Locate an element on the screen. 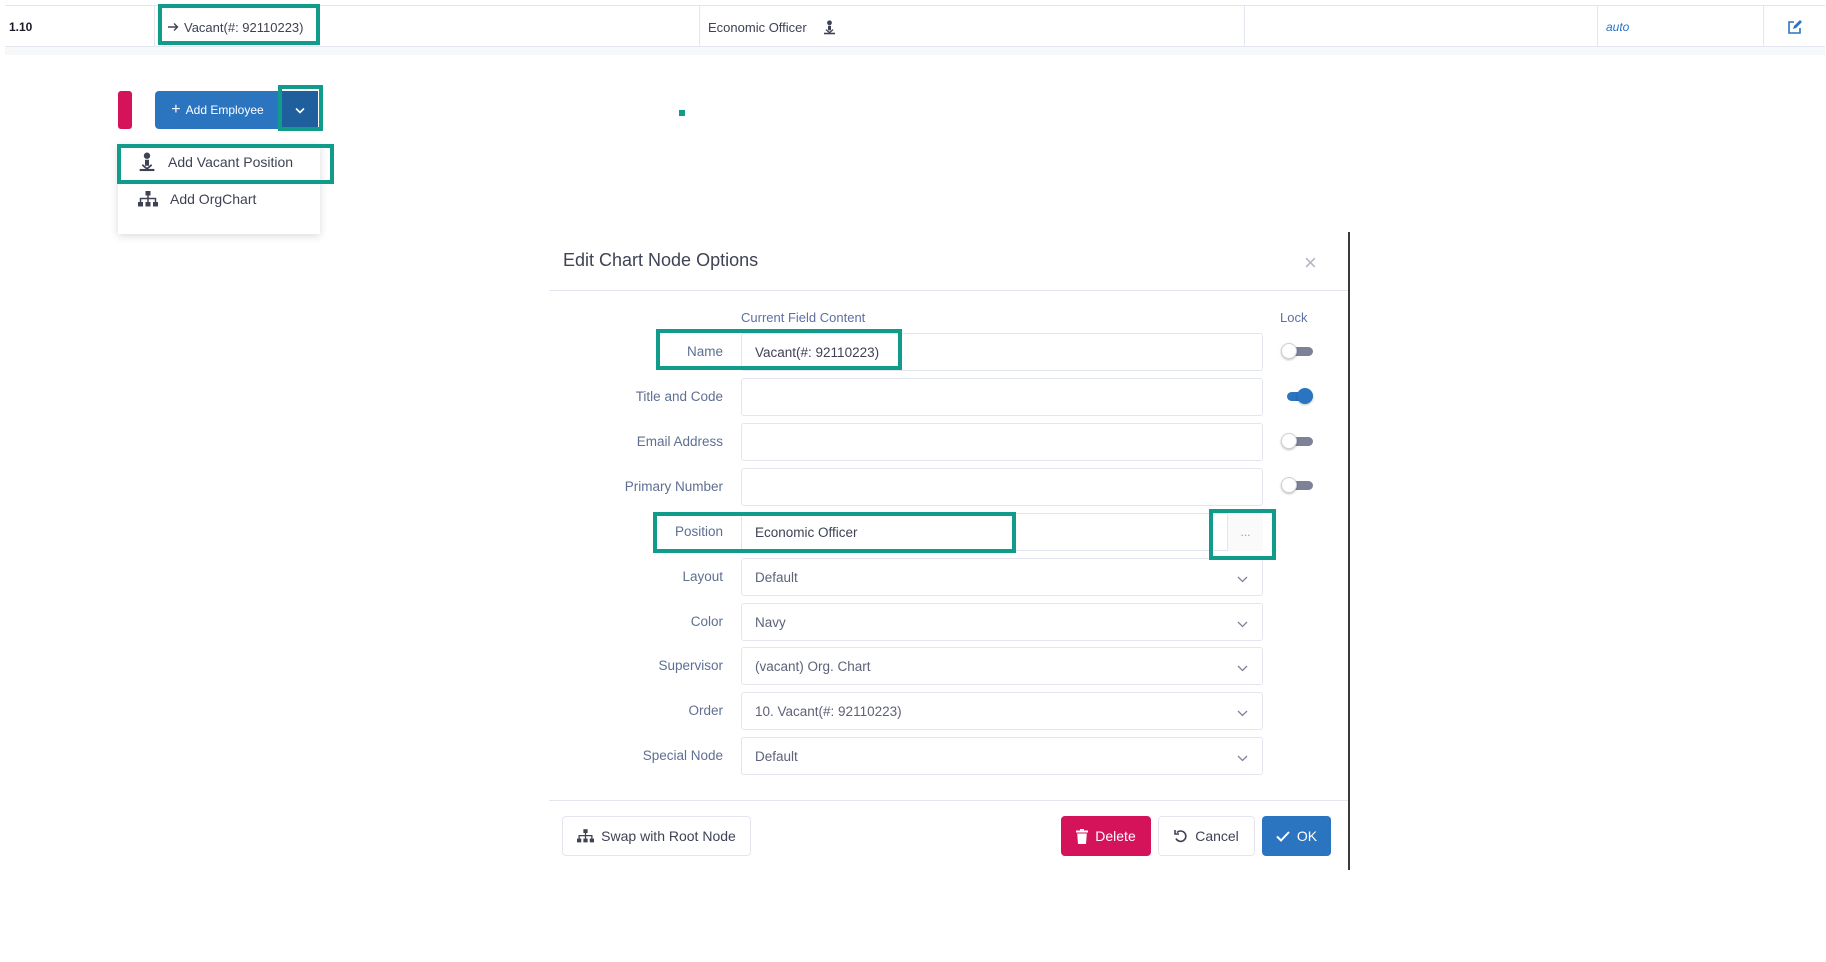  modal-right-edge is located at coordinates (1349, 551).